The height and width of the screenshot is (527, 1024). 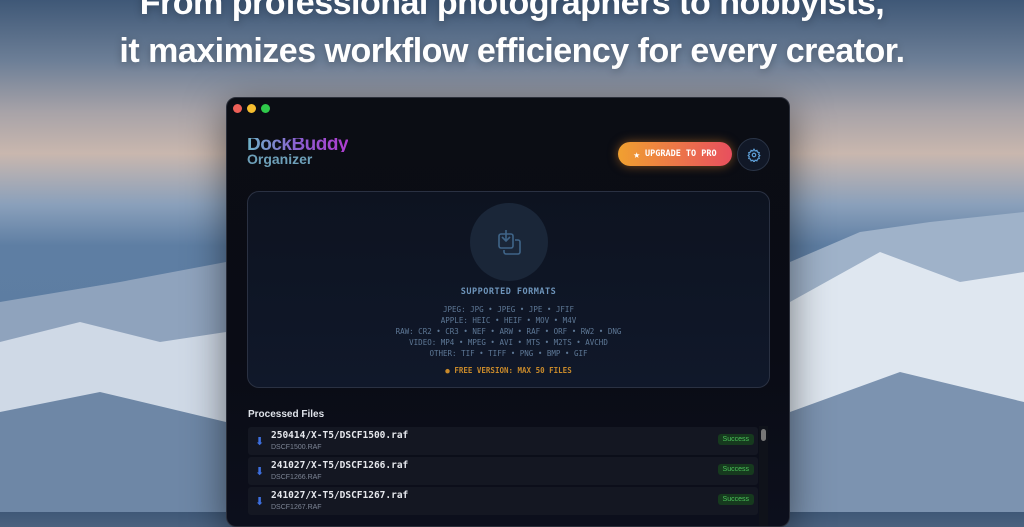 I want to click on gear-icon, so click(x=753, y=154).